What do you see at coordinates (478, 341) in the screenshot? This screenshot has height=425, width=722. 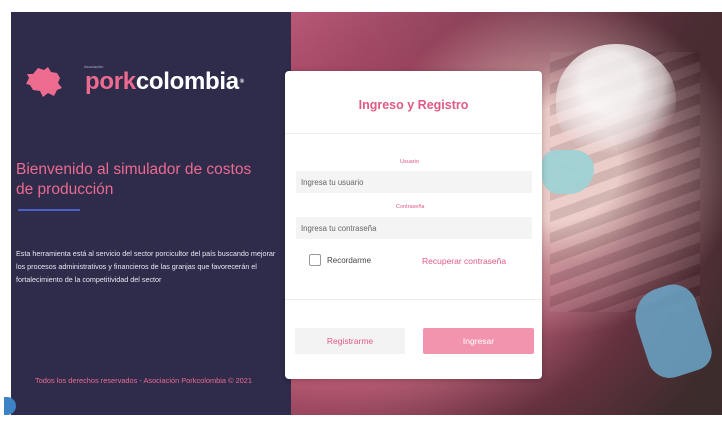 I see `login-button: Ingresar` at bounding box center [478, 341].